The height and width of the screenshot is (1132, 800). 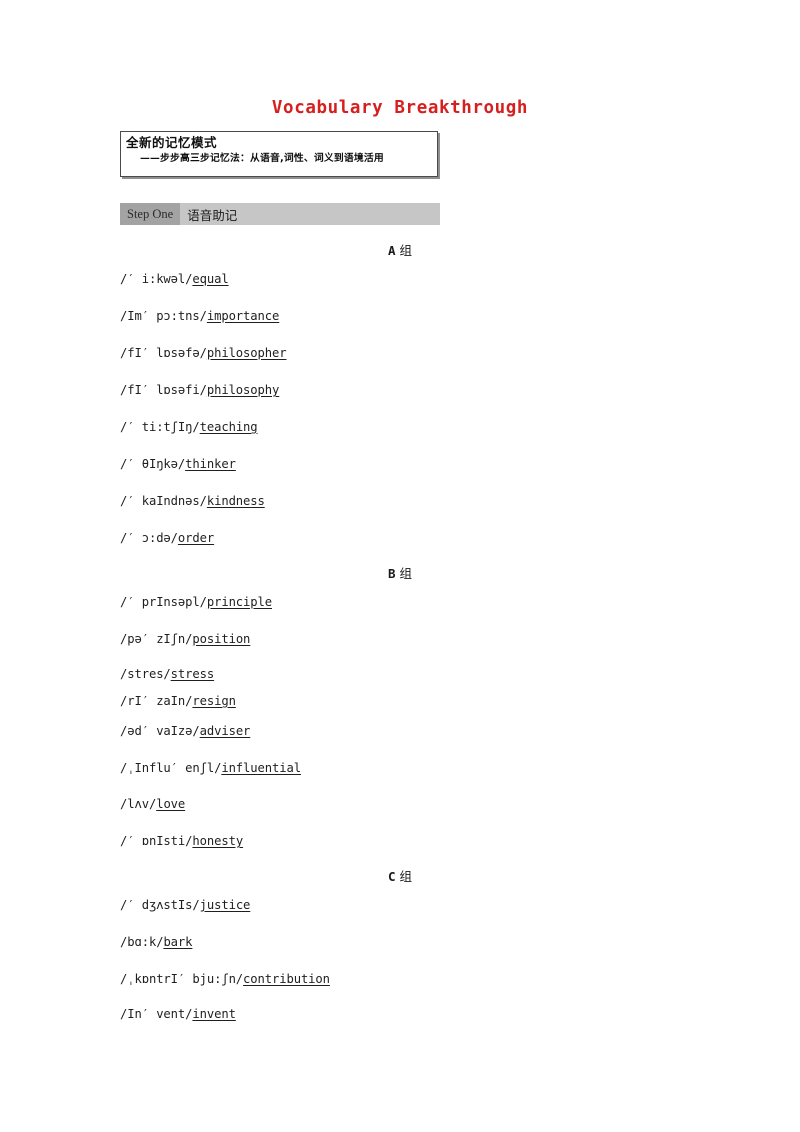 I want to click on memory-mode-subheading: ——步步高三步记忆法：从语音,词性、词义到语境活用, so click(x=262, y=158).